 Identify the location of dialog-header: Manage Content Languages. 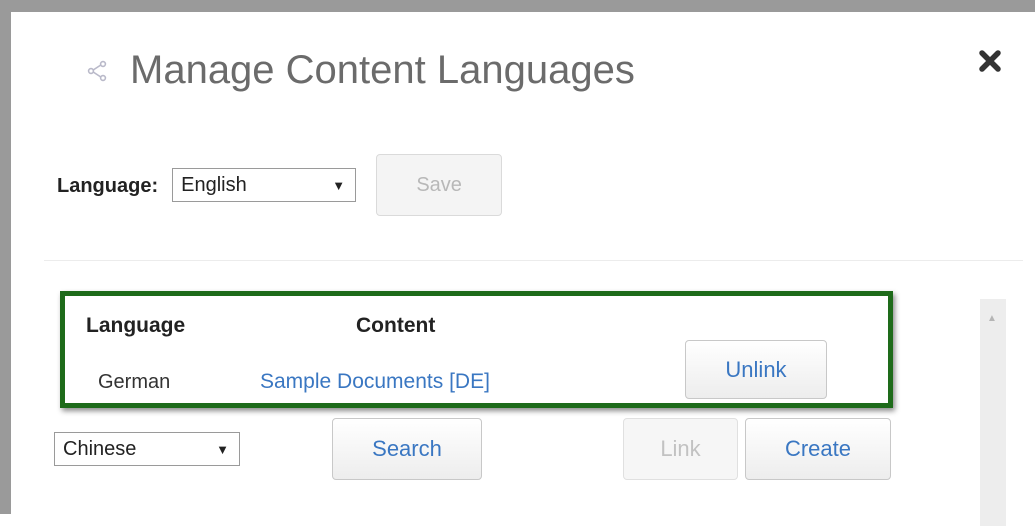
(360, 70).